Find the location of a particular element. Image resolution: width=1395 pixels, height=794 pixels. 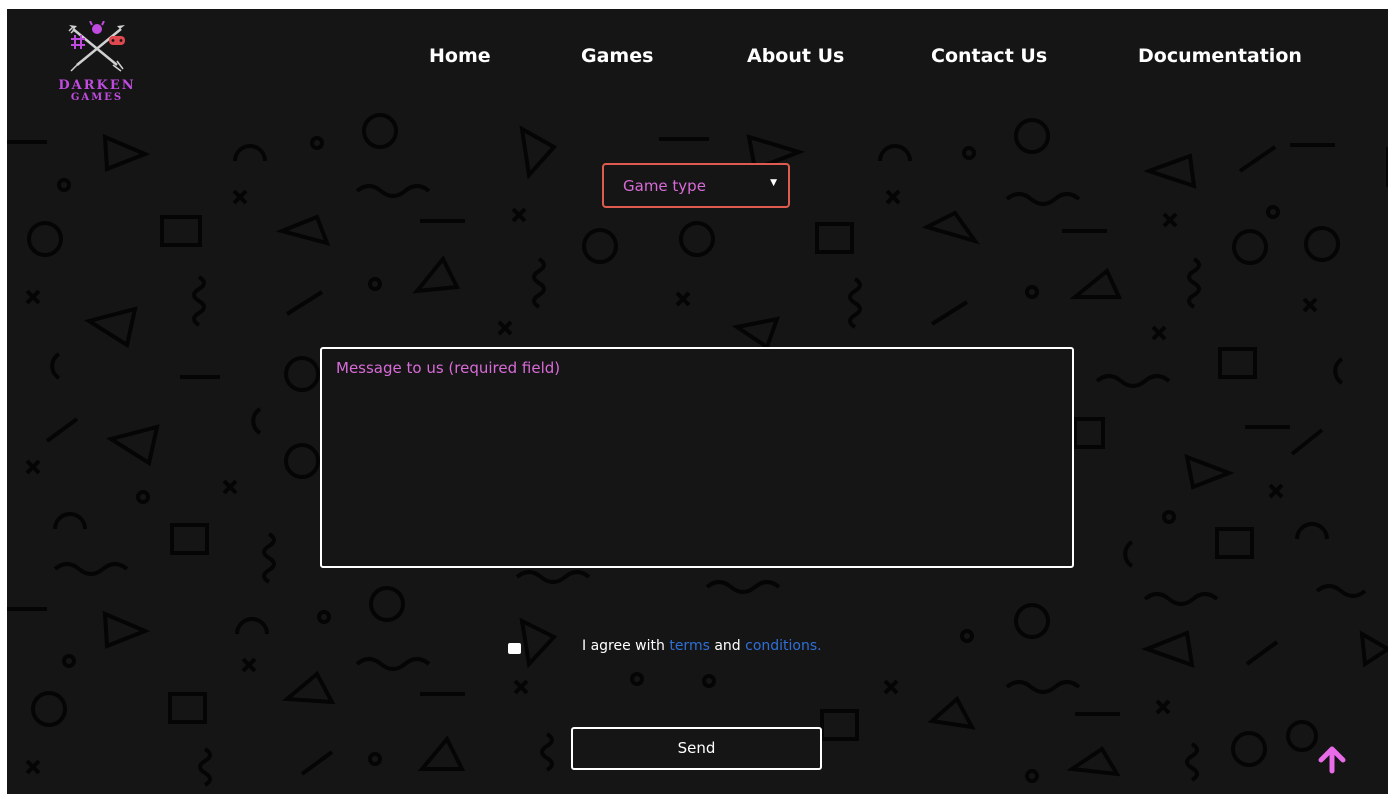

game-type-select: Game type ▼ is located at coordinates (696, 185).